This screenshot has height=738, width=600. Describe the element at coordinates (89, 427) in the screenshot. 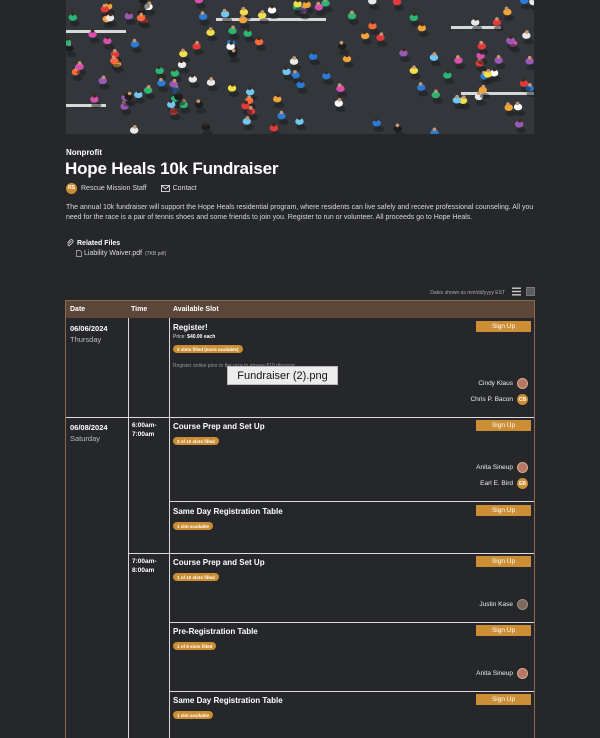

I see `date-value: 06/08/2024` at that location.